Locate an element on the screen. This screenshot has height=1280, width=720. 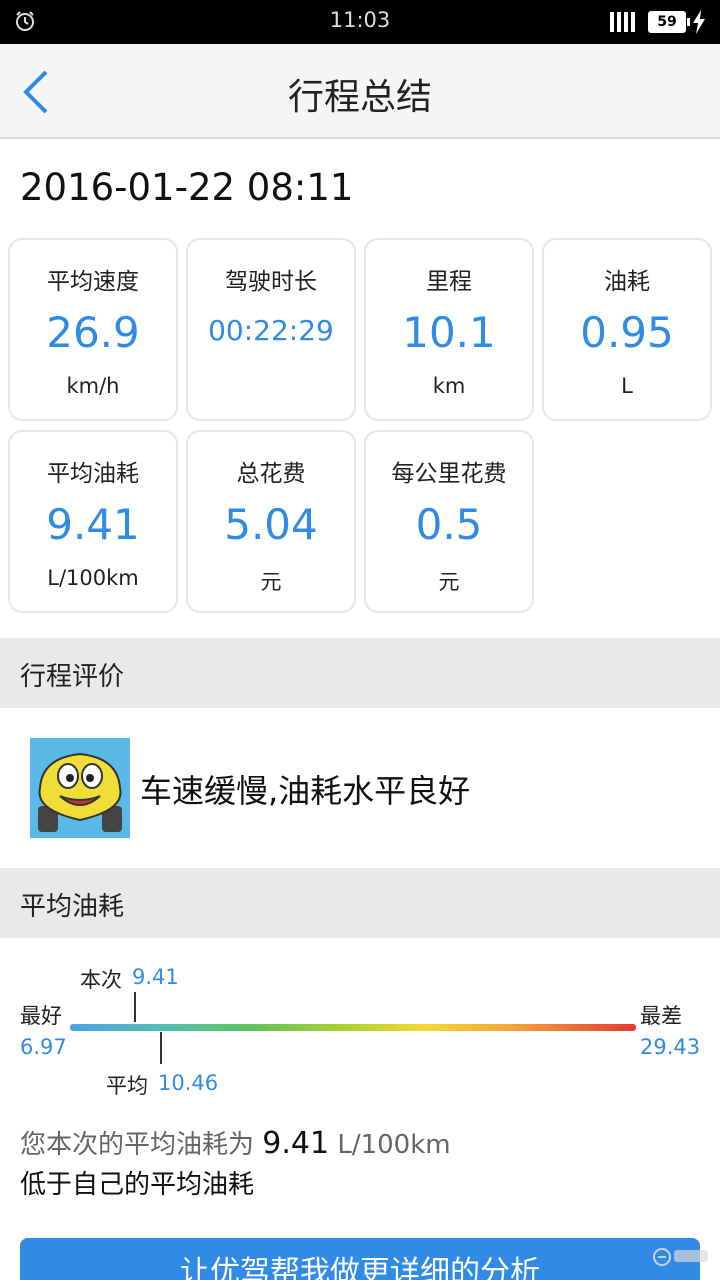
stat-label: 总花费 is located at coordinates (271, 474).